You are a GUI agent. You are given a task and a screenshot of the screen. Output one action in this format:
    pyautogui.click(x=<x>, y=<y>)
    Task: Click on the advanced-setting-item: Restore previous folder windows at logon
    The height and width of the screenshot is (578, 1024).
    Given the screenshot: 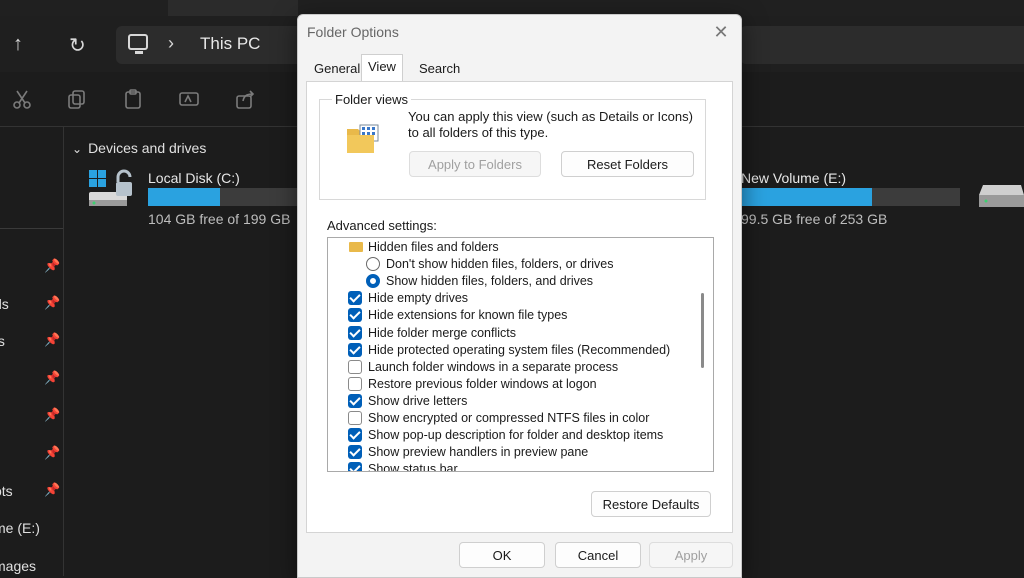 What is the action you would take?
    pyautogui.click(x=513, y=384)
    